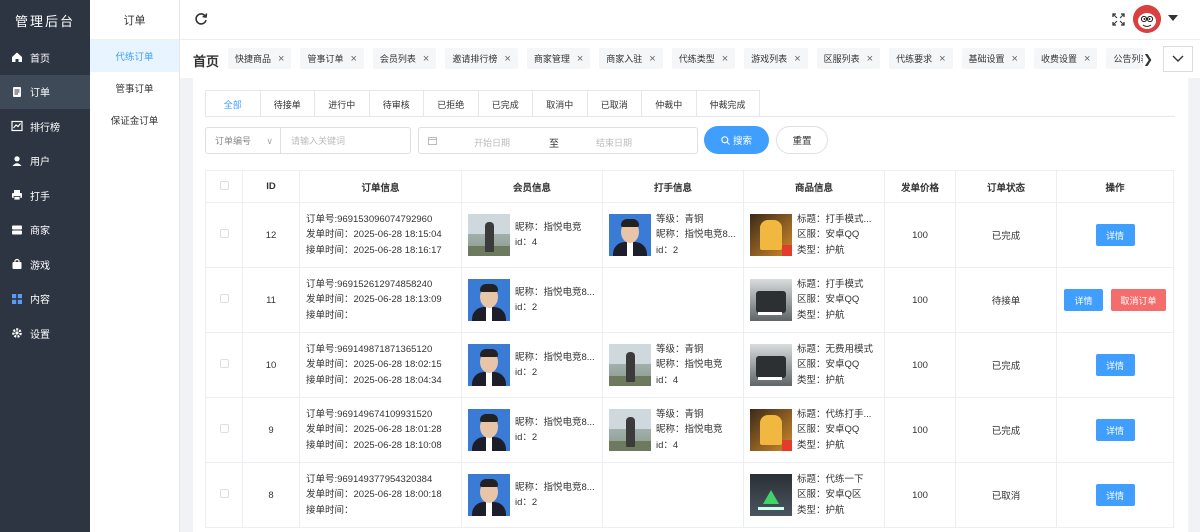 This screenshot has width=1200, height=532. I want to click on tab-tag: 基础设置 ×, so click(993, 58).